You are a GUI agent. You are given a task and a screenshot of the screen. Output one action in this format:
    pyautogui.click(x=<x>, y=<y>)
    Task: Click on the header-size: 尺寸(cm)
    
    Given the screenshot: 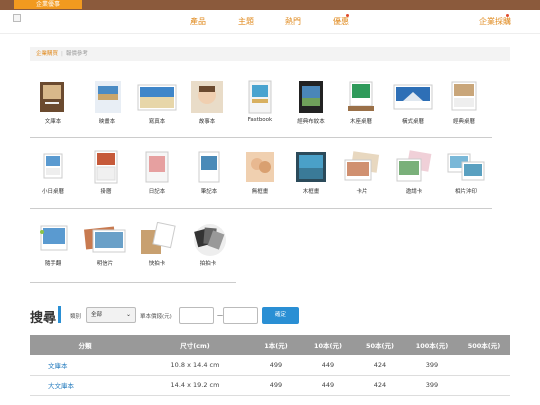 What is the action you would take?
    pyautogui.click(x=195, y=345)
    